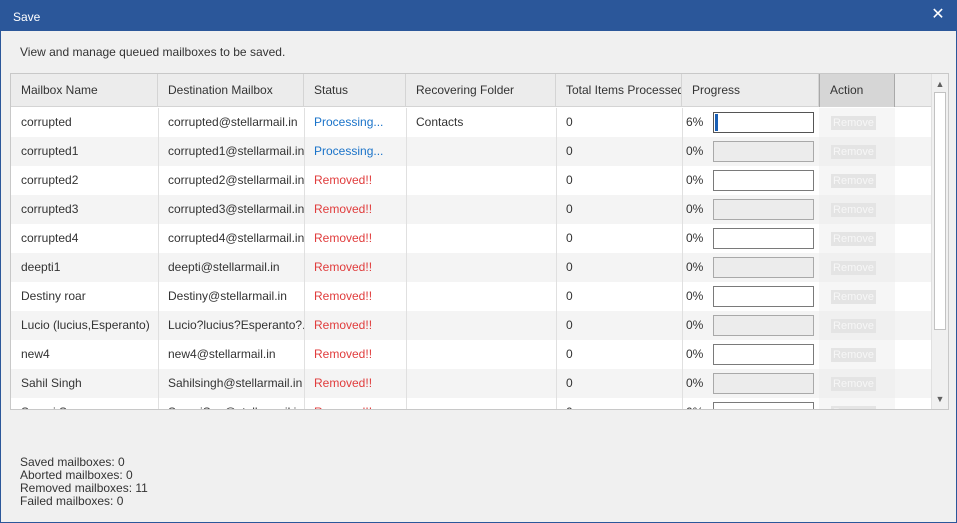  I want to click on destination-mailbox-cell: corrupted1@stellarmail.in, so click(236, 151).